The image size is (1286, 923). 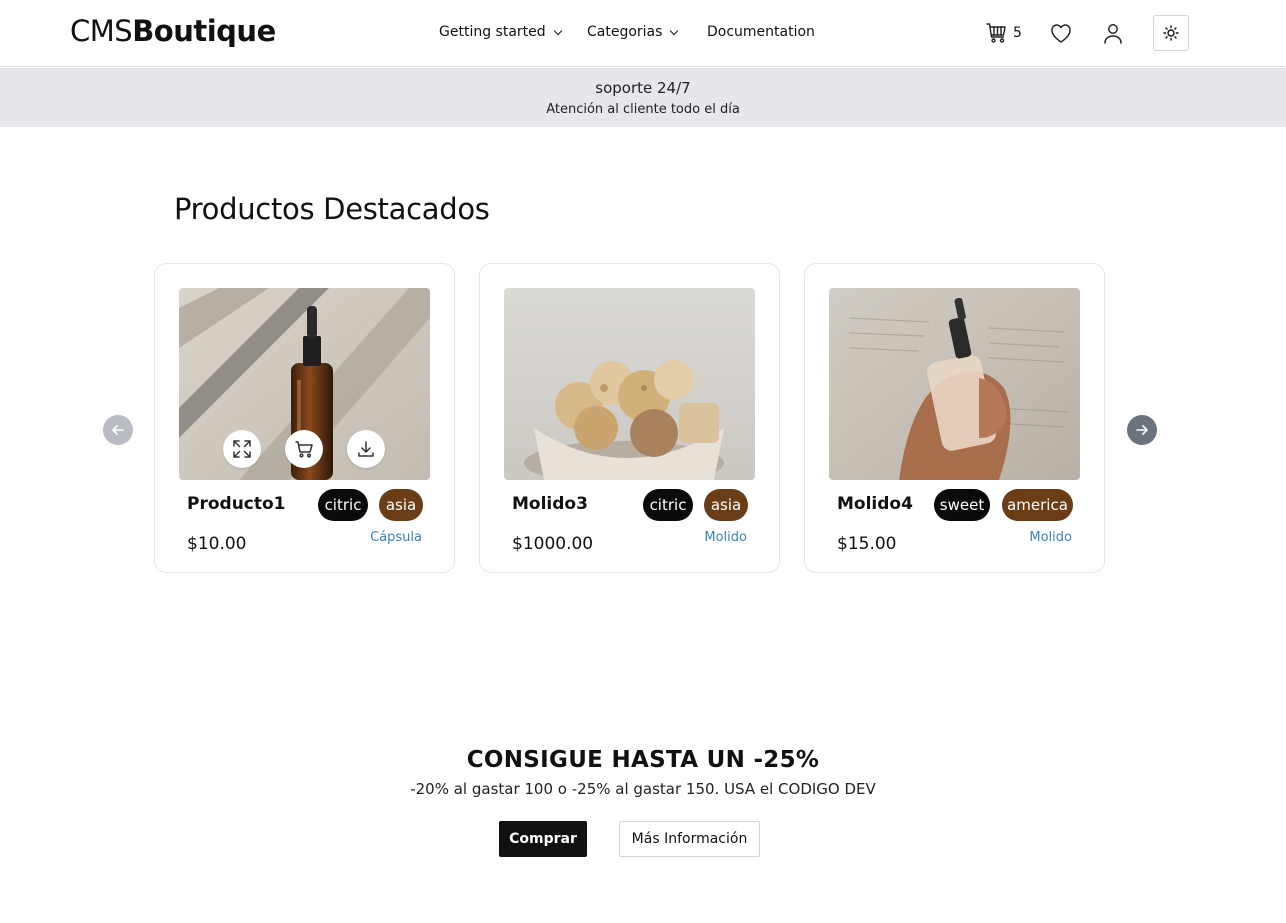 I want to click on cart-button: 5, so click(x=1003, y=33).